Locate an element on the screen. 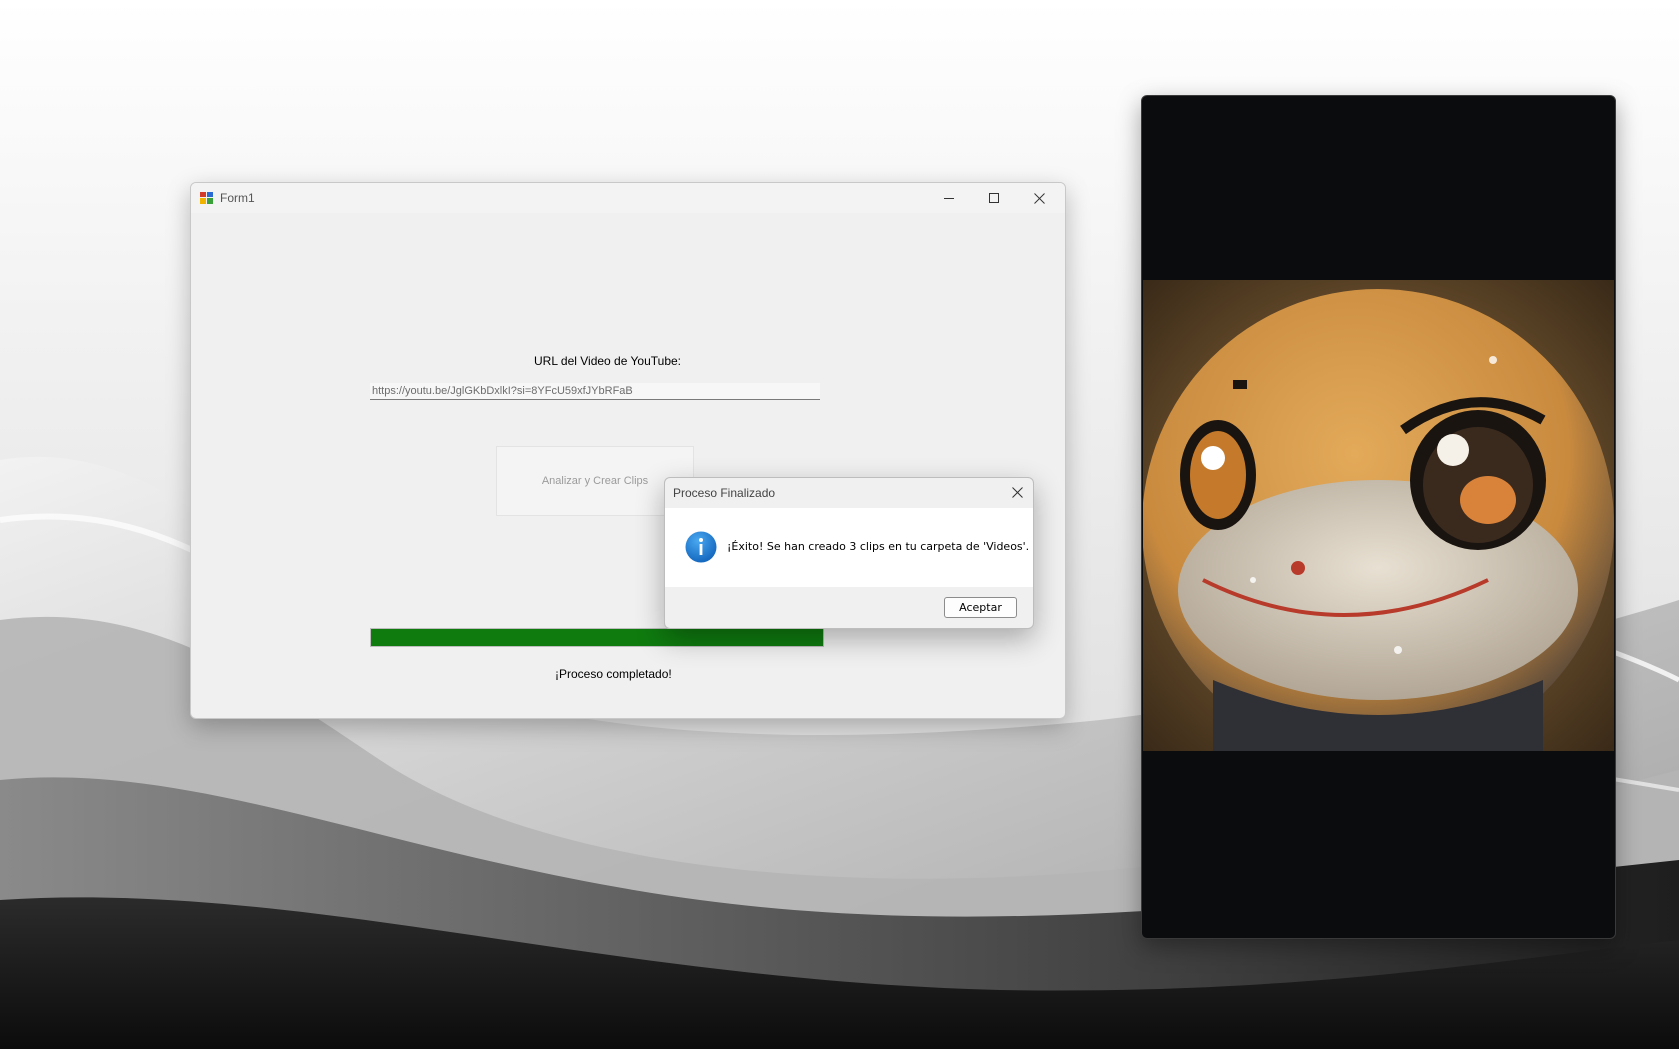 The height and width of the screenshot is (1049, 1679). maximize-button is located at coordinates (994, 198).